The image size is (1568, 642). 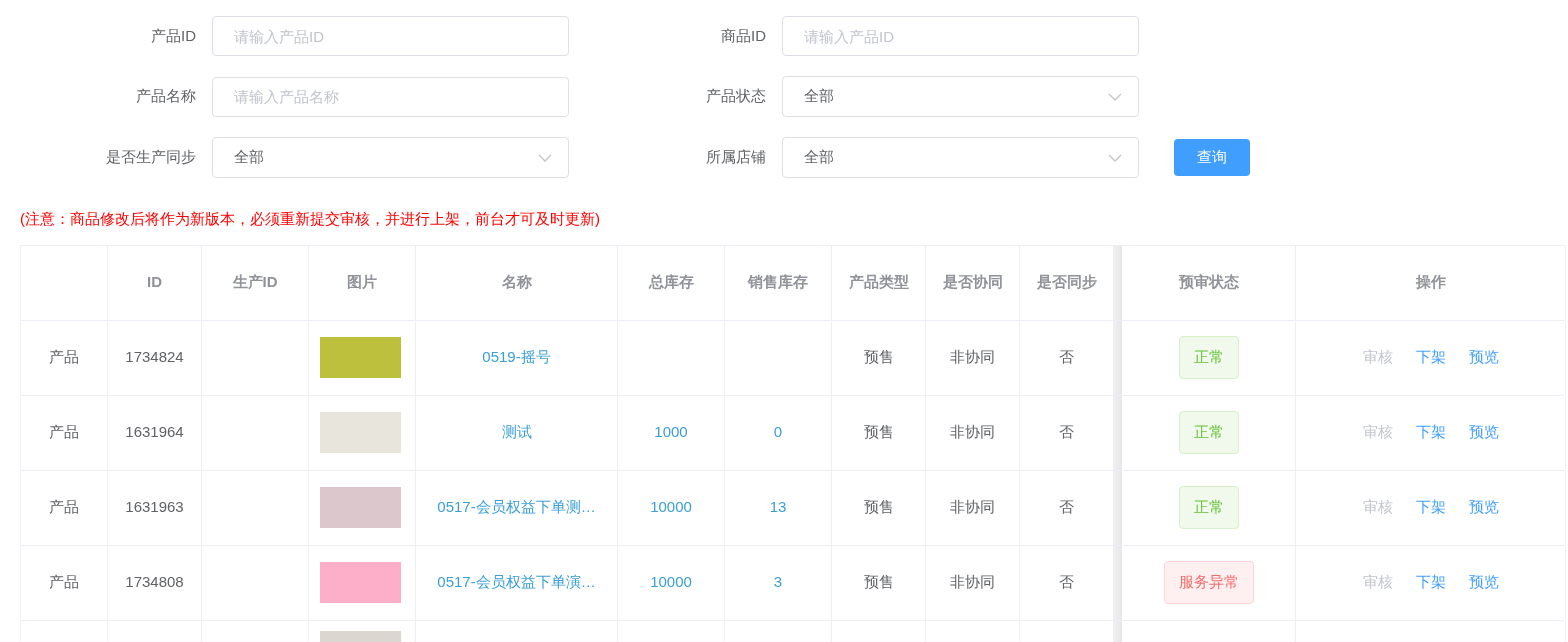 What do you see at coordinates (154, 507) in the screenshot?
I see `table-cell-text: 1631963` at bounding box center [154, 507].